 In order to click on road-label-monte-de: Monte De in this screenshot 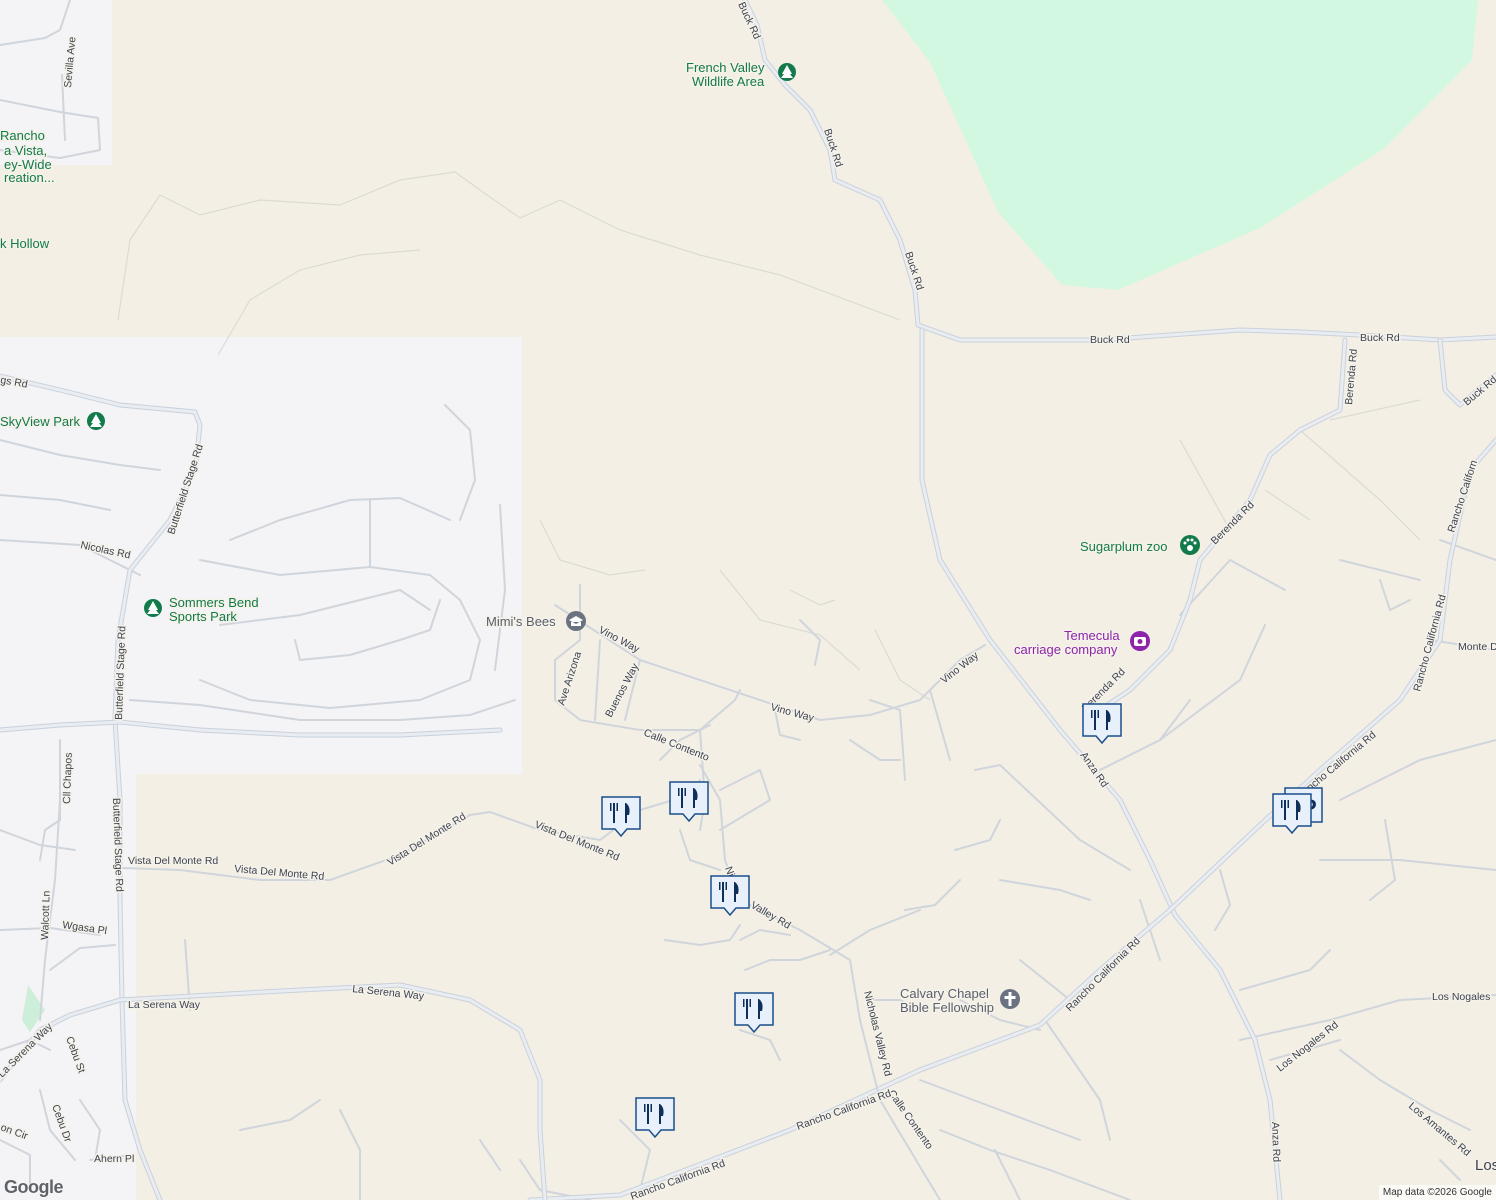, I will do `click(1477, 647)`.